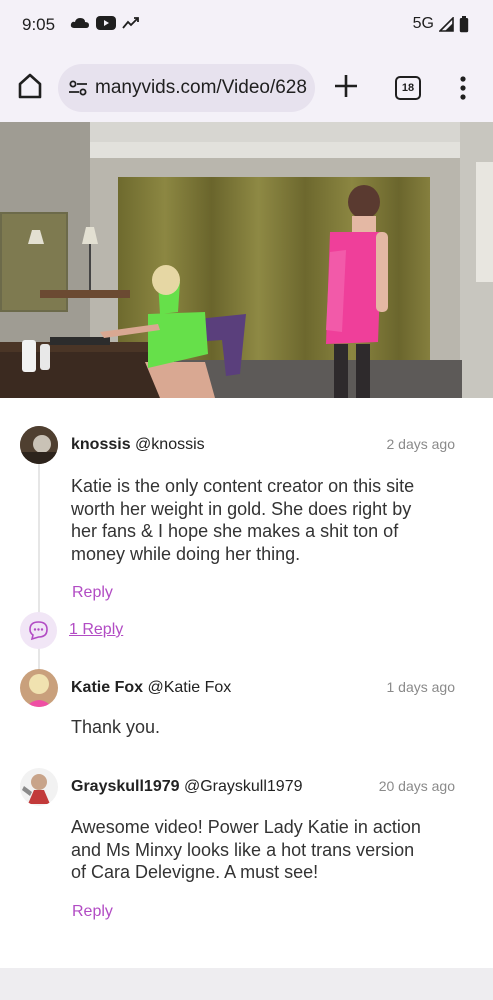  I want to click on chat-bubble-icon, so click(38, 631).